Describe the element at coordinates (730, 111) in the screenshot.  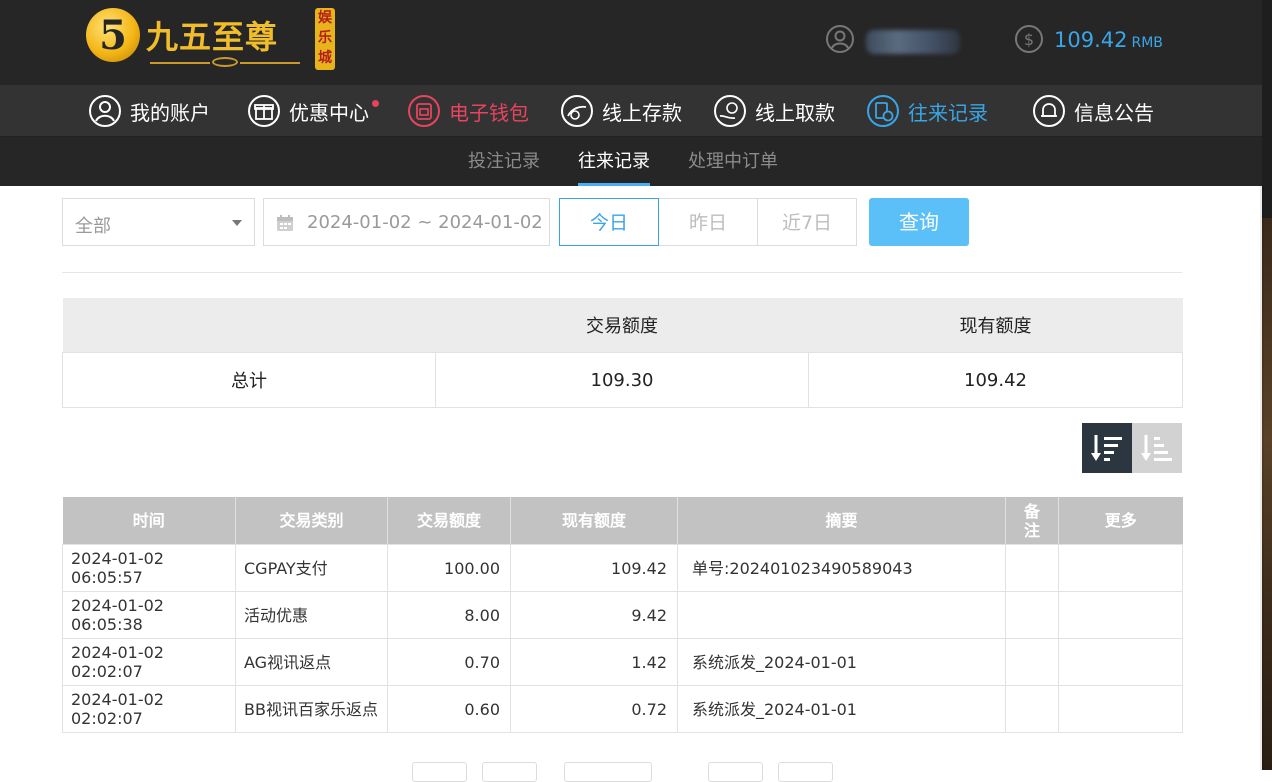
I see `withdraw-icon` at that location.